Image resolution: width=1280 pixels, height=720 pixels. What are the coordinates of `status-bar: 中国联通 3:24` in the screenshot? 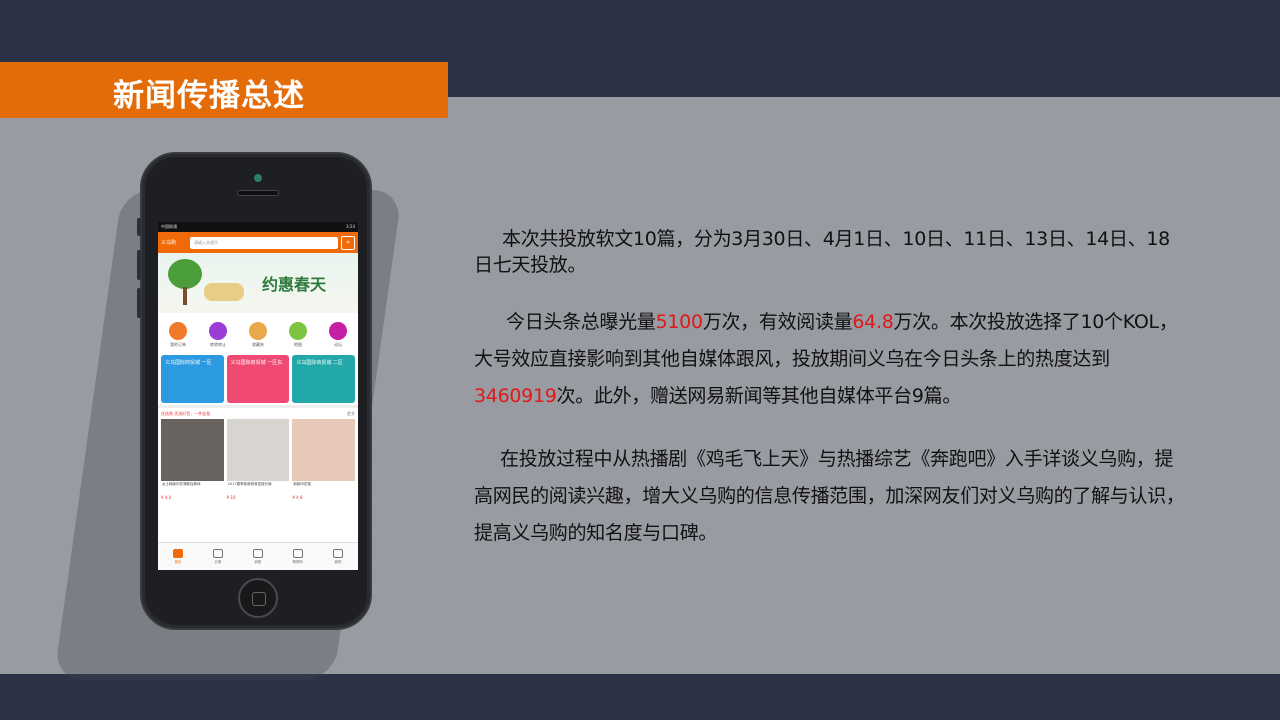 It's located at (258, 227).